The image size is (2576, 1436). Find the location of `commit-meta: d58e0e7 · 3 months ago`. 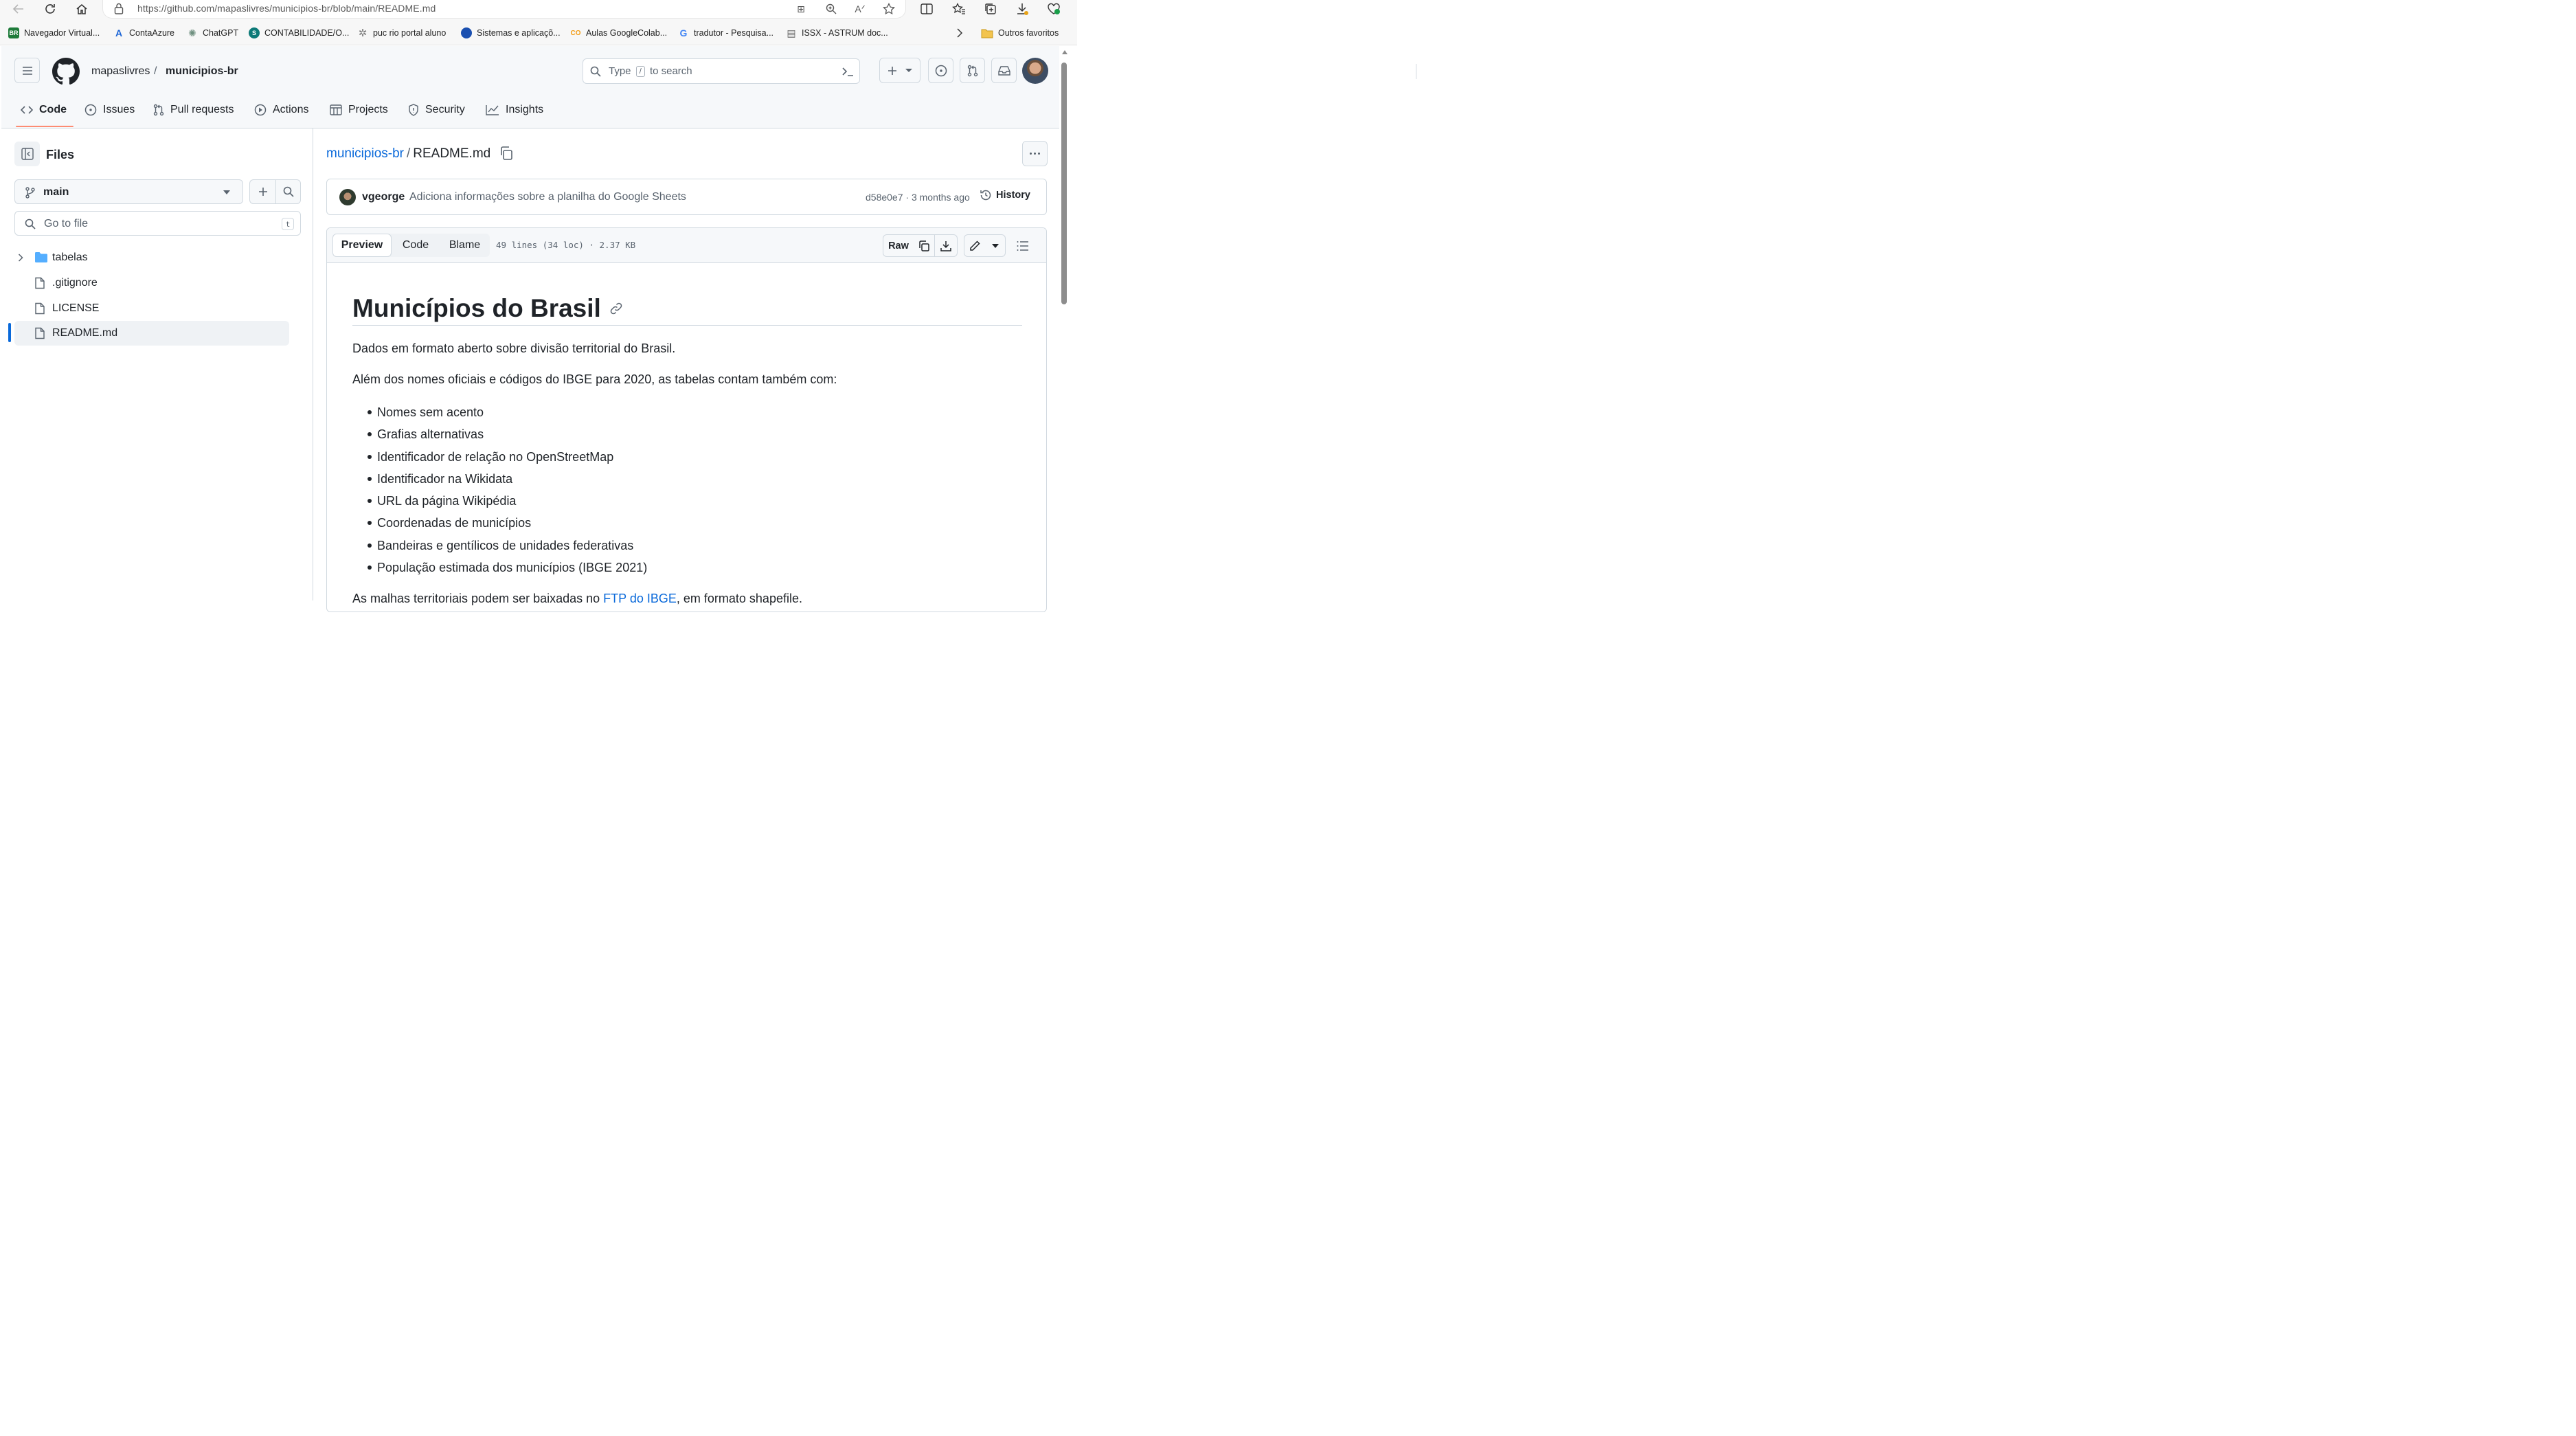

commit-meta: d58e0e7 · 3 months ago is located at coordinates (918, 197).